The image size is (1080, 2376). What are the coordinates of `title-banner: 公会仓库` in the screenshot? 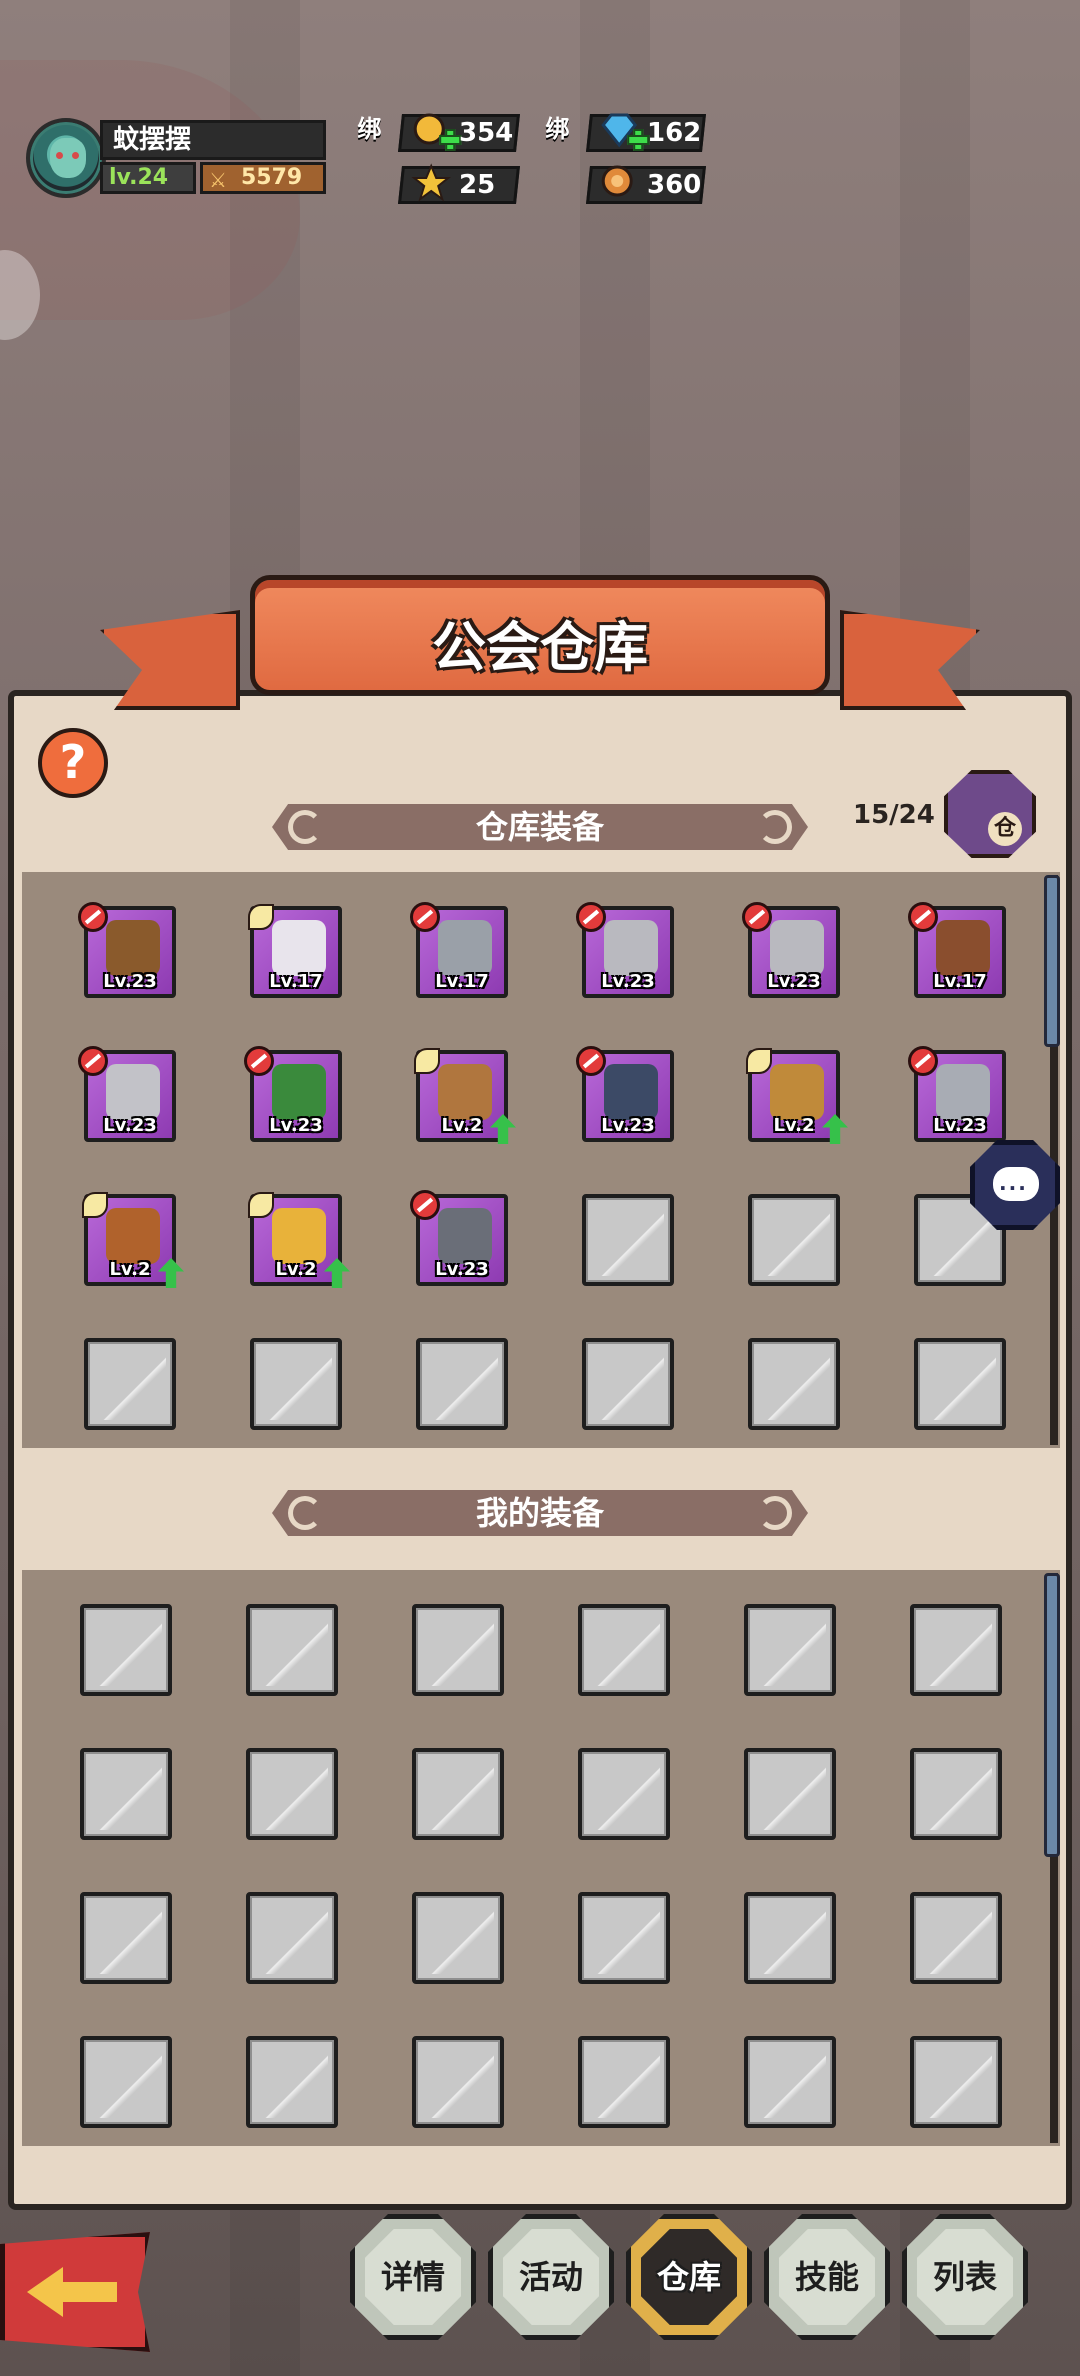 It's located at (540, 650).